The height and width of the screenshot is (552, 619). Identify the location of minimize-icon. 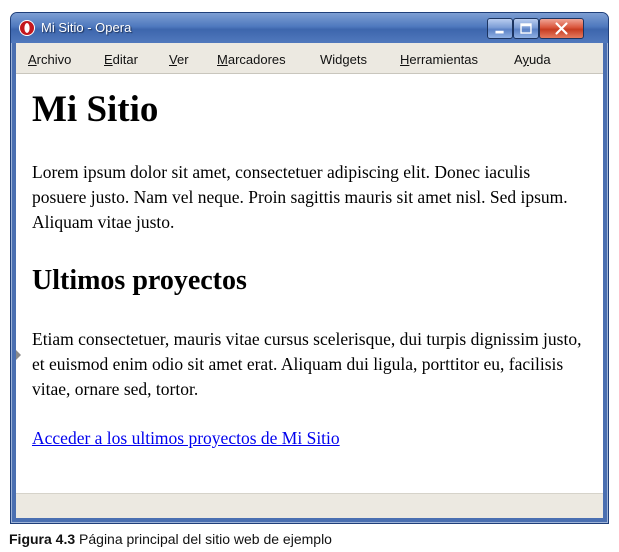
(499, 32).